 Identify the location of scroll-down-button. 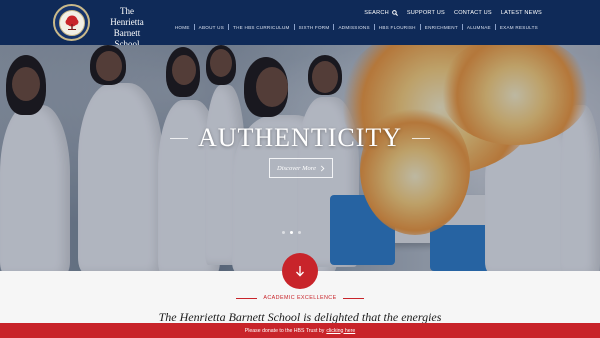
(300, 271).